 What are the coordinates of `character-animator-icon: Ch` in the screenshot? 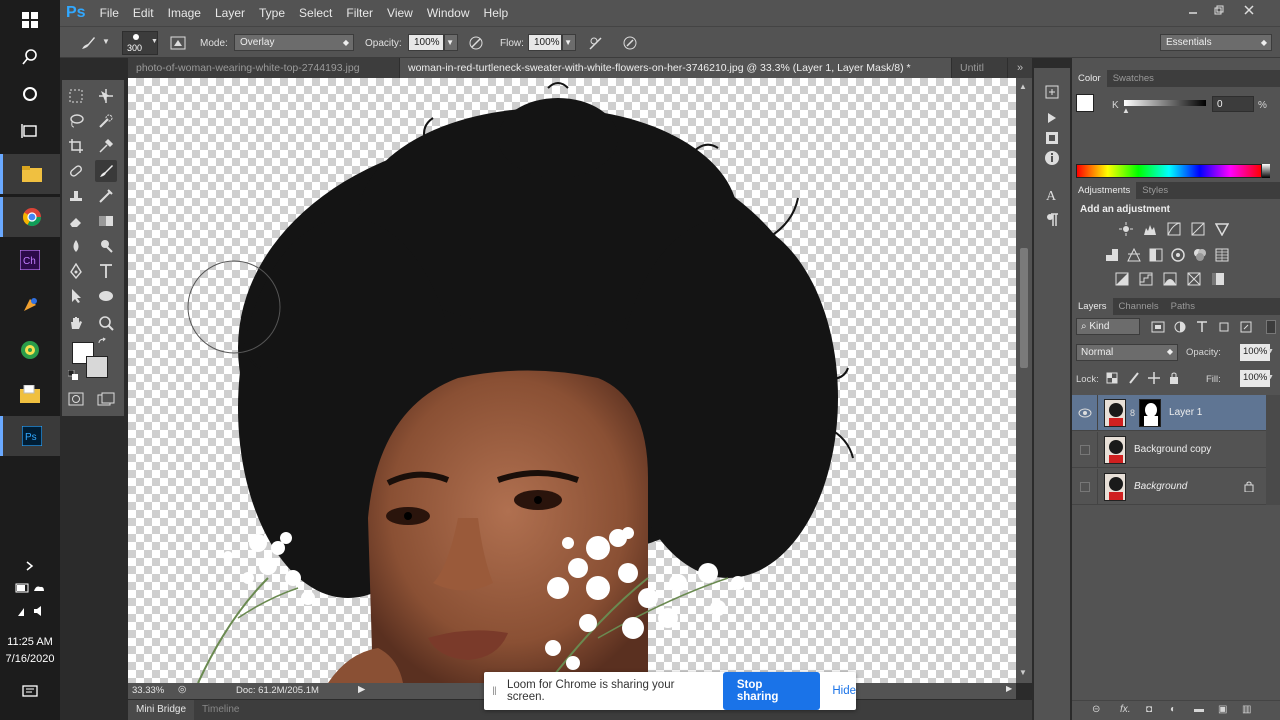 It's located at (30, 260).